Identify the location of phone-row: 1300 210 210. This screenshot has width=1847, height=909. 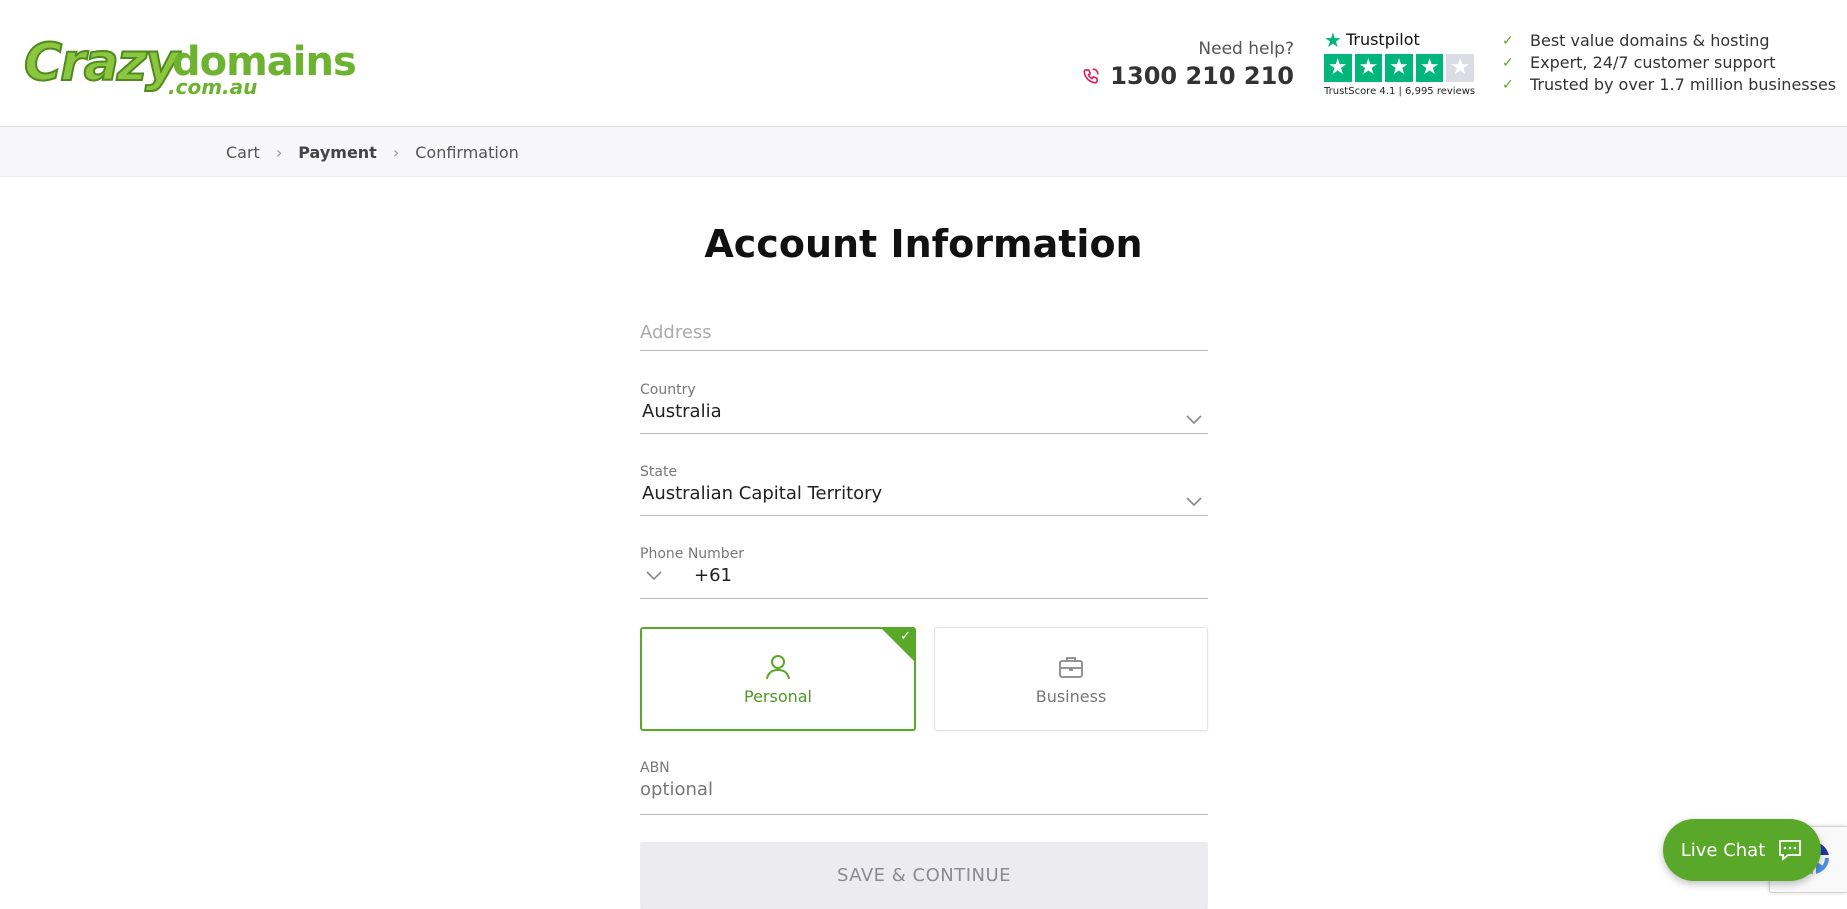
(1188, 76).